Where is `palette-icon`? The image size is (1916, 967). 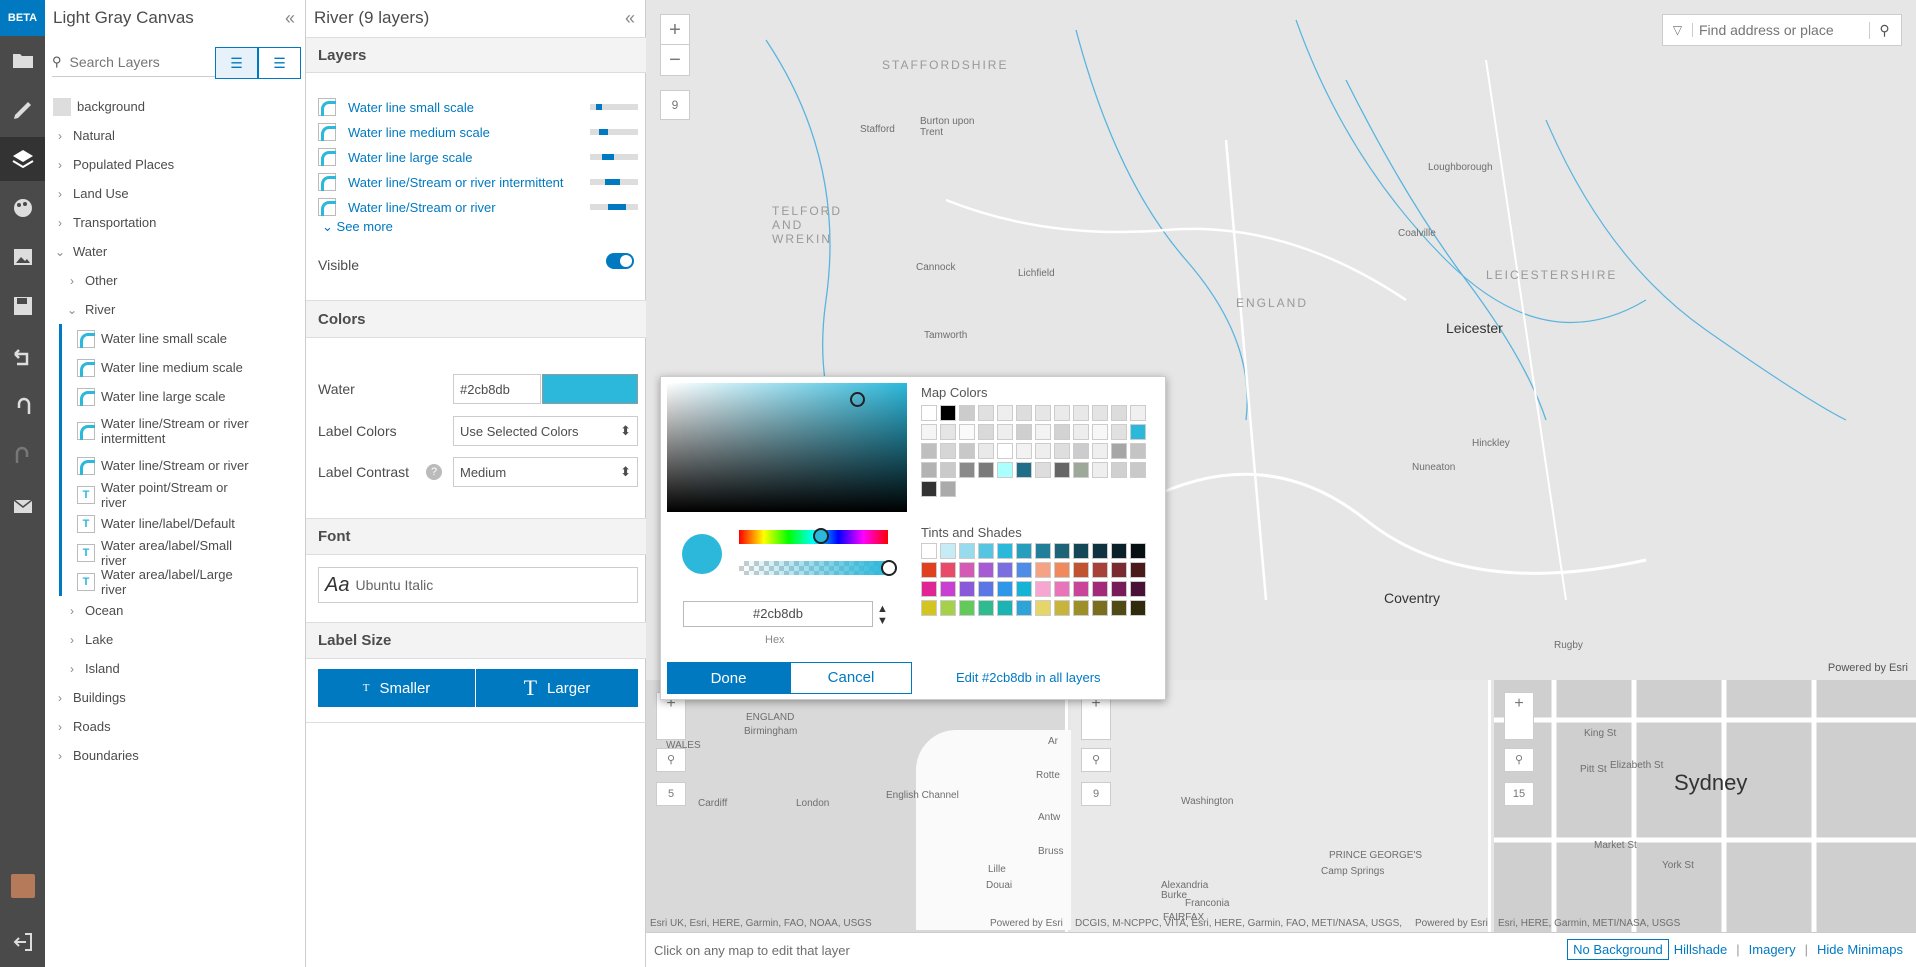 palette-icon is located at coordinates (22, 208).